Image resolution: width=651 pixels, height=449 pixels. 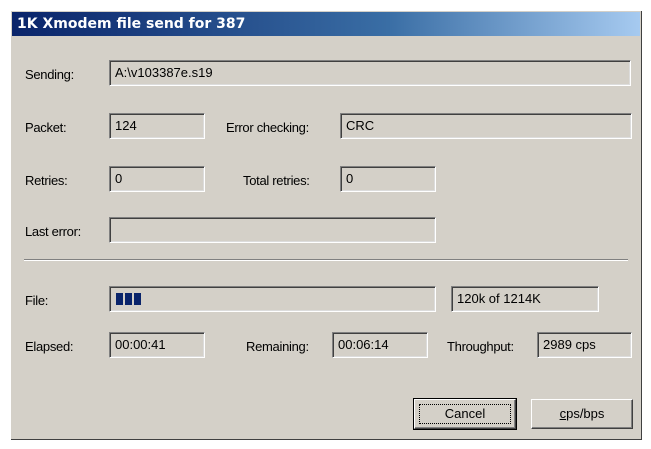 What do you see at coordinates (272, 299) in the screenshot?
I see `file-progress-bar` at bounding box center [272, 299].